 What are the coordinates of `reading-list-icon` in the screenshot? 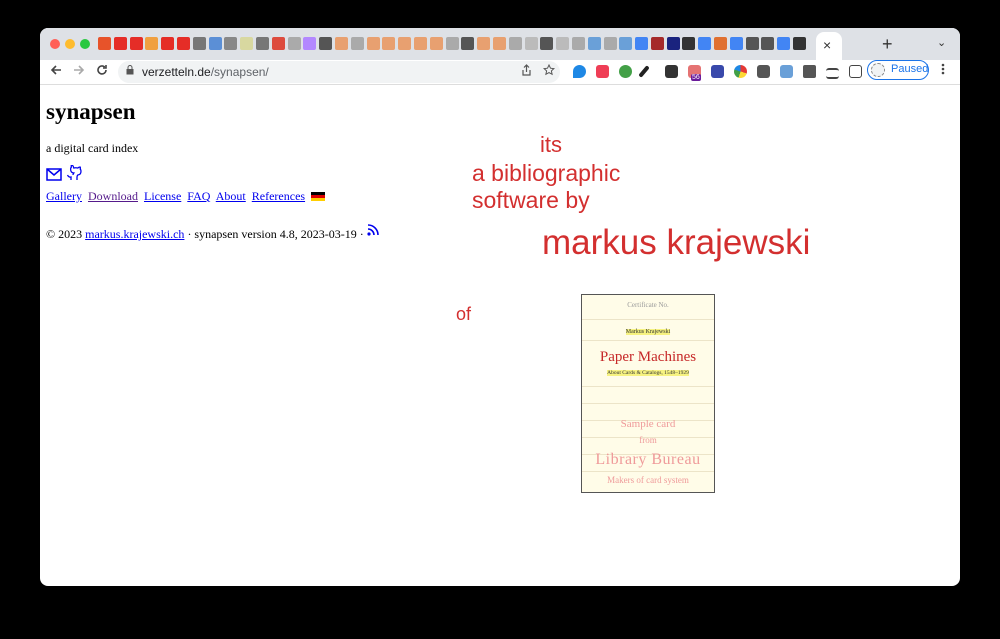 It's located at (832, 73).